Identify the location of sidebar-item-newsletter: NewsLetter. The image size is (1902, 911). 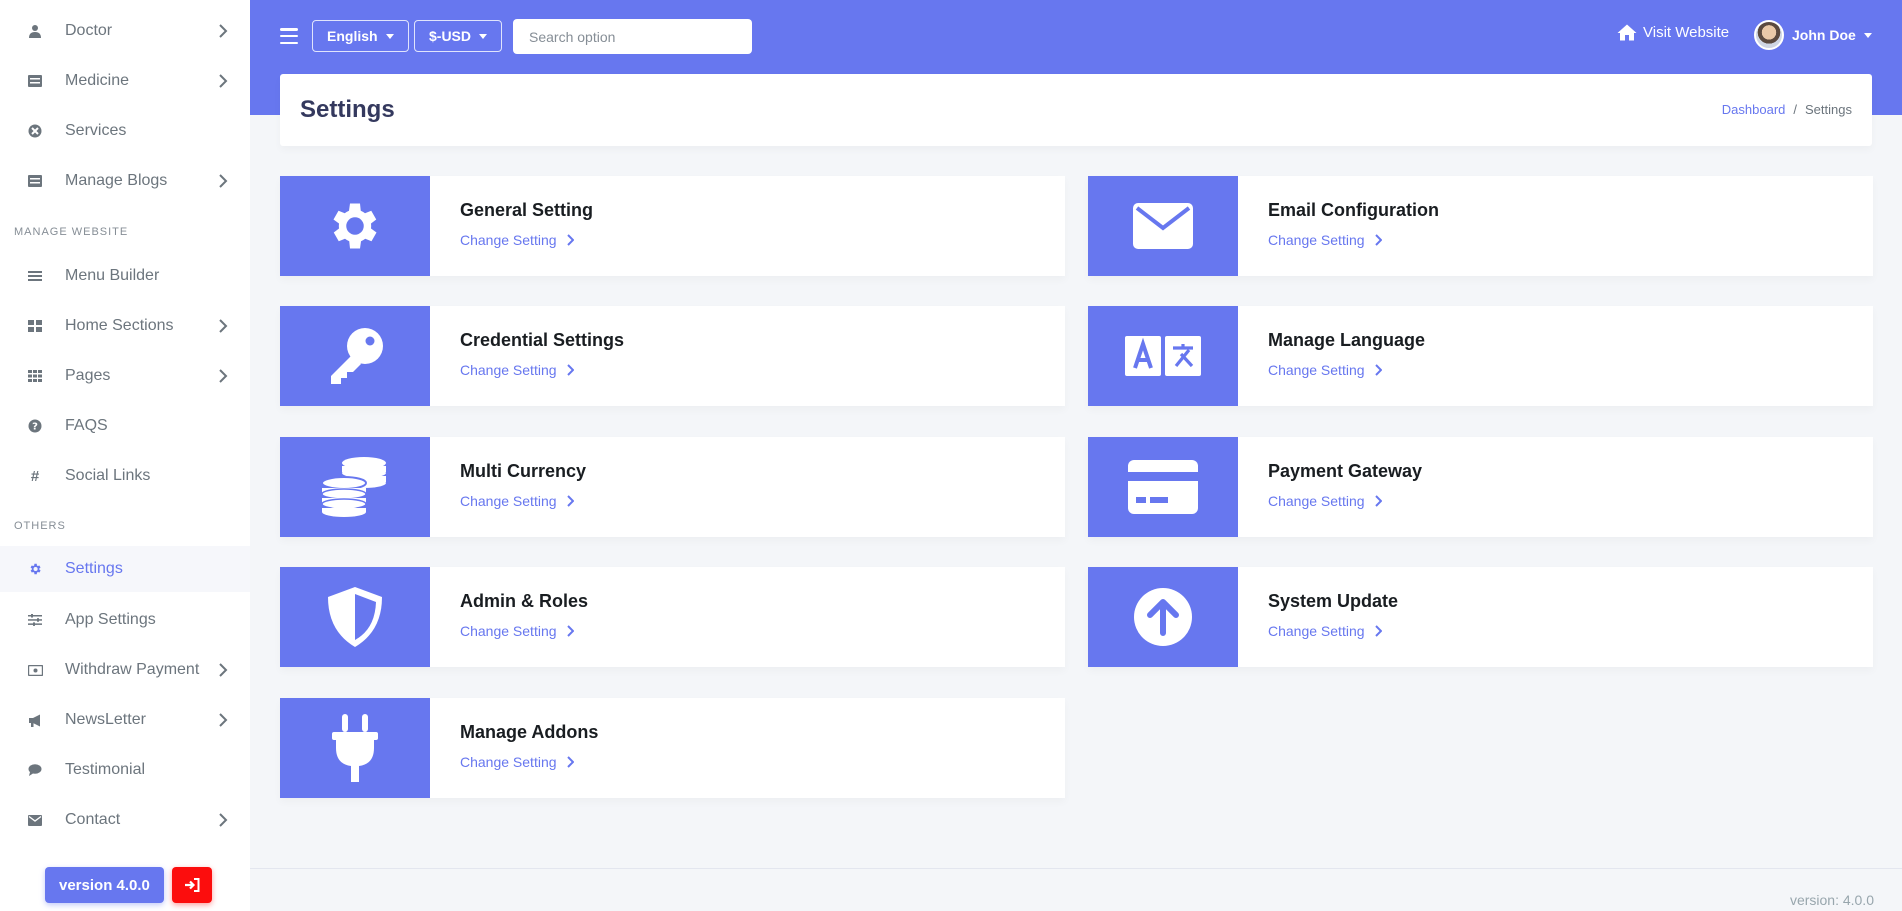
(125, 720).